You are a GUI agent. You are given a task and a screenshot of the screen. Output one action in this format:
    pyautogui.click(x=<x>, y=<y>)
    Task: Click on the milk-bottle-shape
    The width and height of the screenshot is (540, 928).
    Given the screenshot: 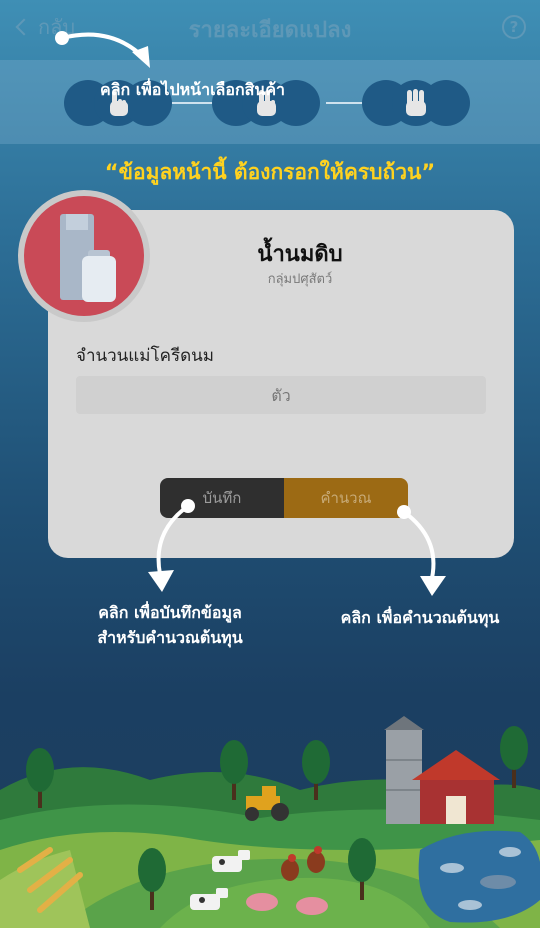 What is the action you would take?
    pyautogui.click(x=99, y=279)
    